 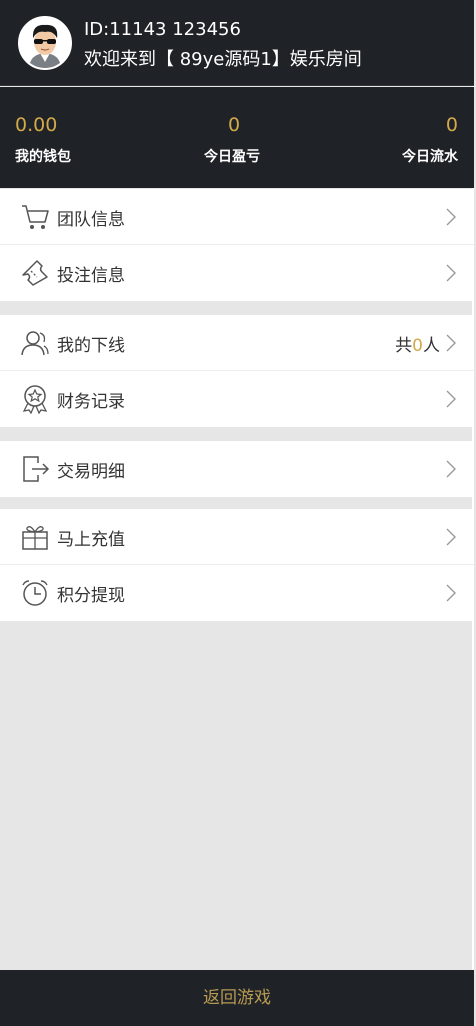 What do you see at coordinates (162, 29) in the screenshot?
I see `user-id: ID:11143 123456` at bounding box center [162, 29].